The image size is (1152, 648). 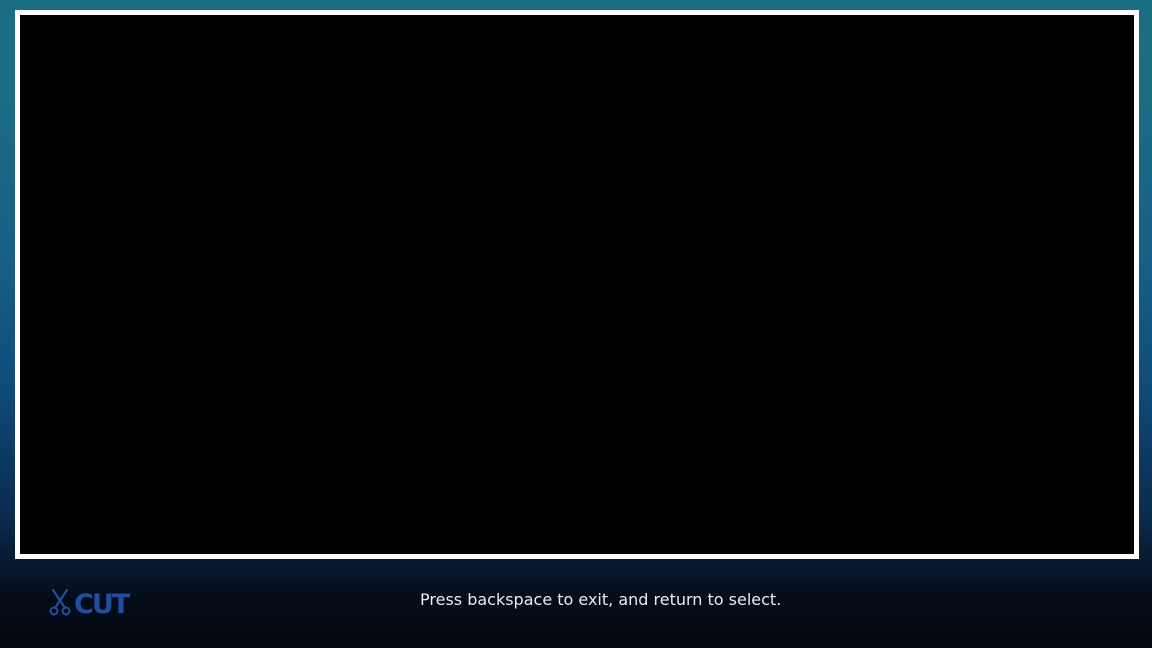 What do you see at coordinates (102, 604) in the screenshot?
I see `logo-text: CUT` at bounding box center [102, 604].